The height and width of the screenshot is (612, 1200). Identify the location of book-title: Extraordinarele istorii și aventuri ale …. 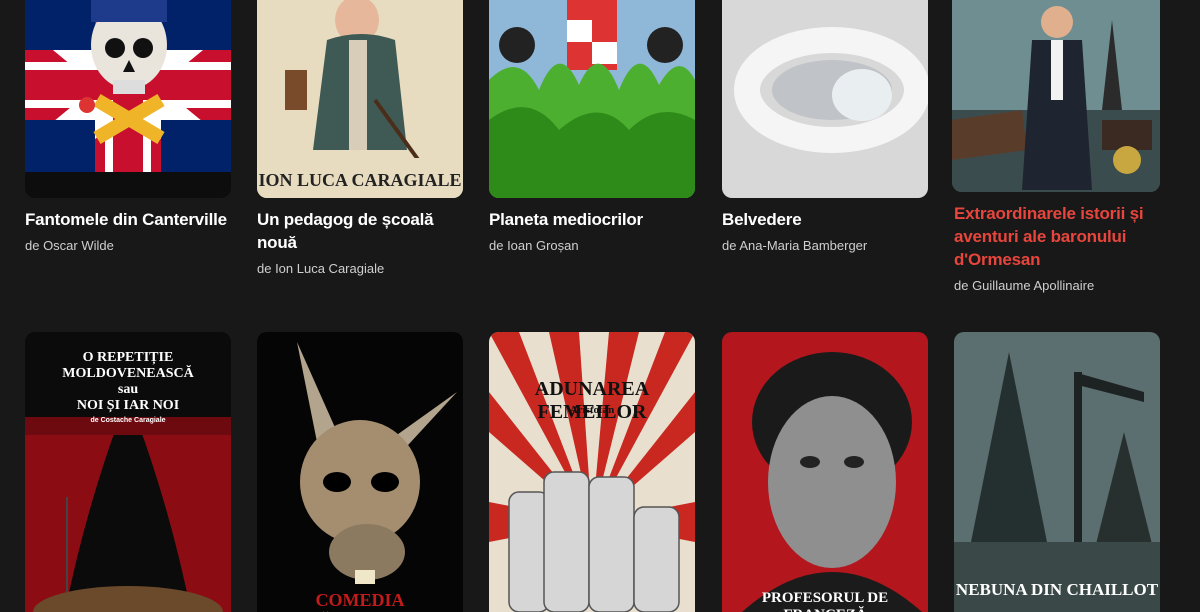
(1057, 236).